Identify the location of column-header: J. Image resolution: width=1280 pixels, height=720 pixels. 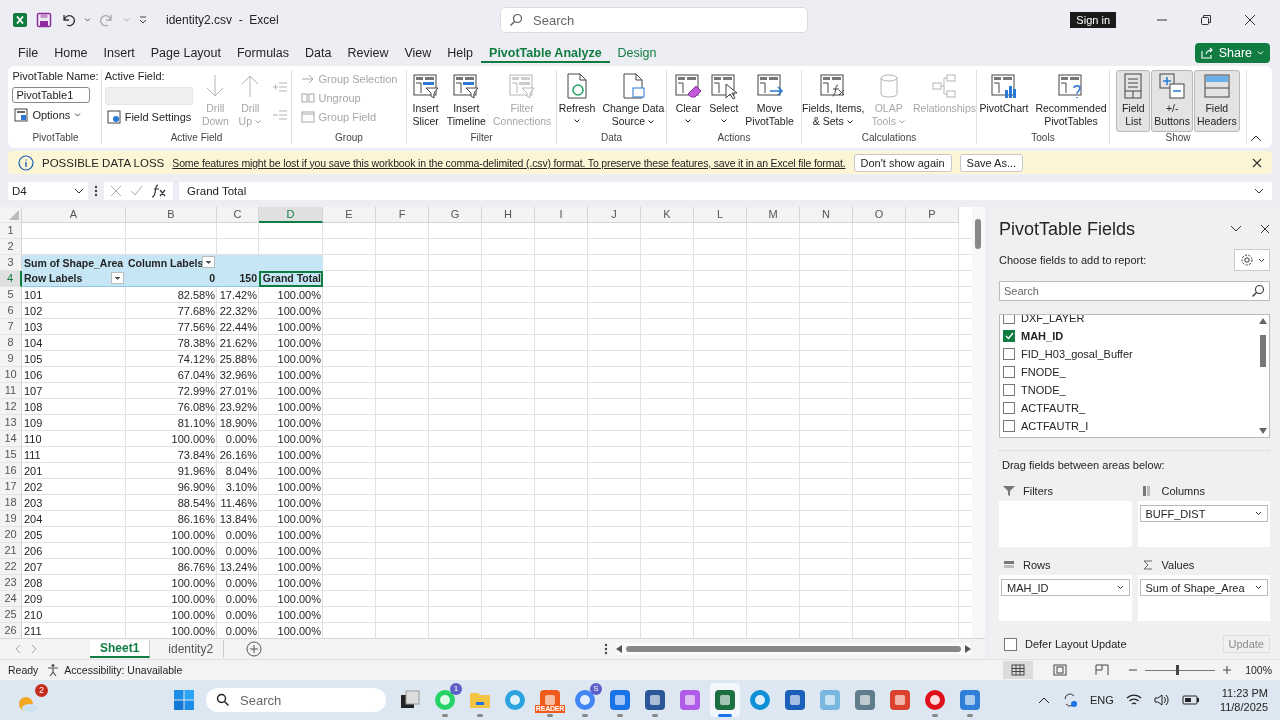
(614, 215).